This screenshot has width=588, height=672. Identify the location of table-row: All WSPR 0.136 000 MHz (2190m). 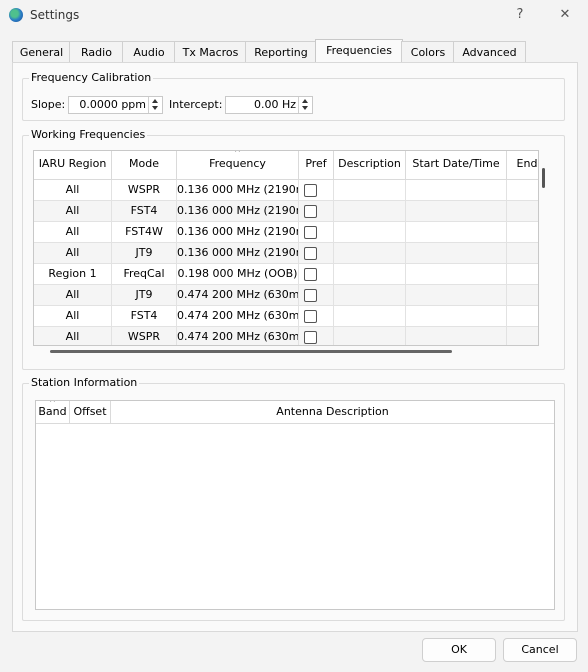
(286, 190).